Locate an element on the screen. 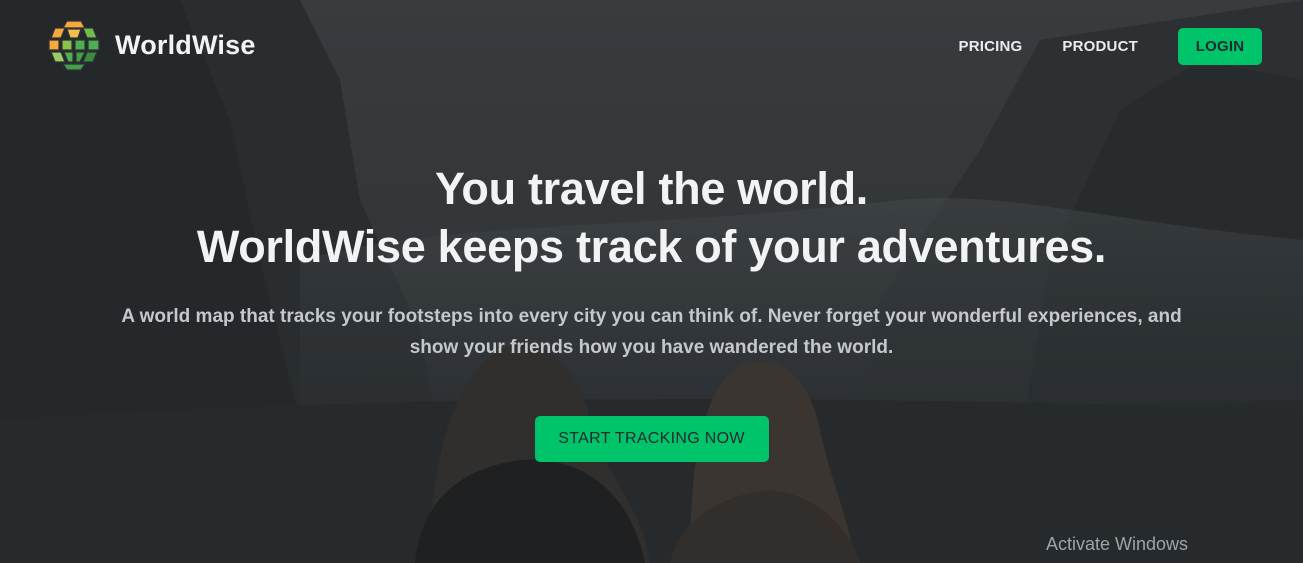 The image size is (1303, 563). headline-line-1: You travel the world. is located at coordinates (651, 188).